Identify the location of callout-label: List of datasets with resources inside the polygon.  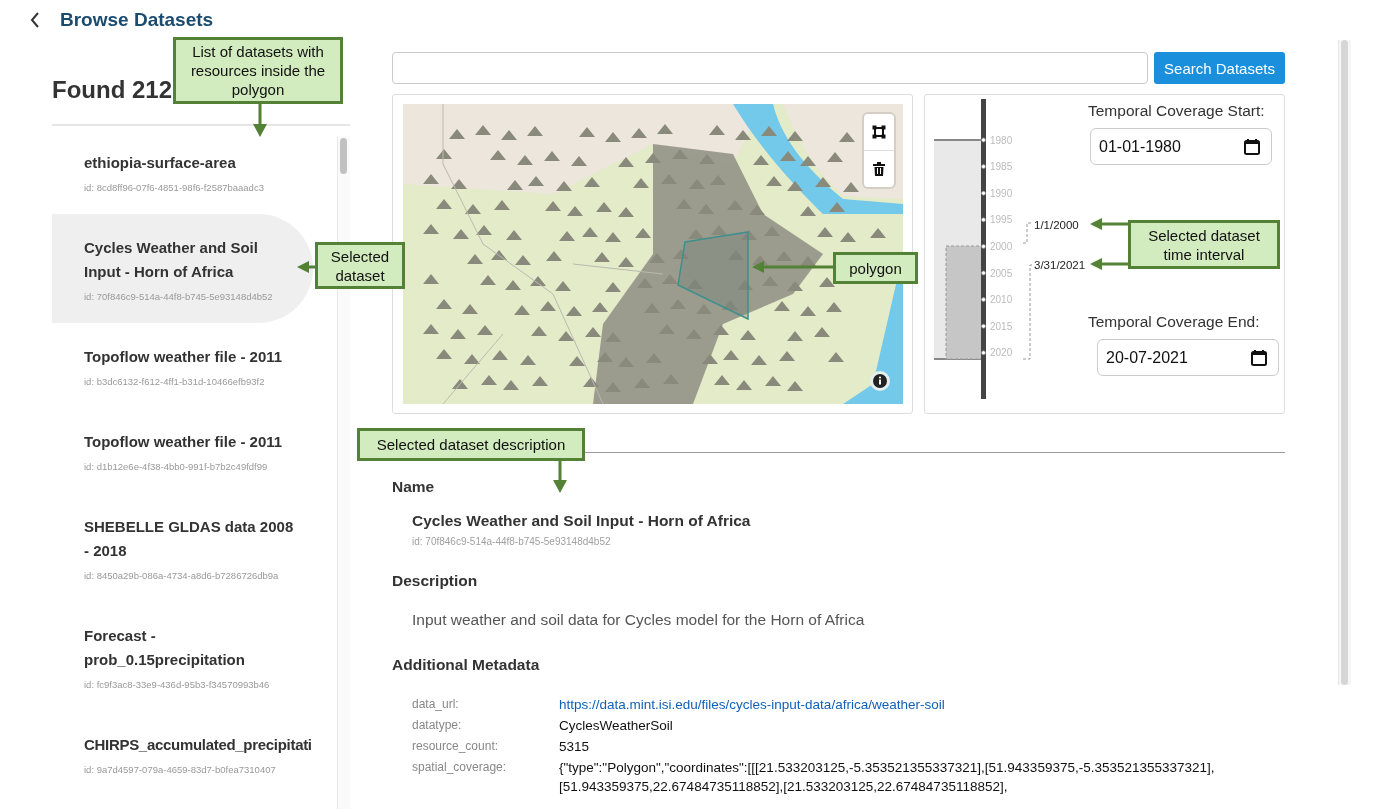
(258, 70).